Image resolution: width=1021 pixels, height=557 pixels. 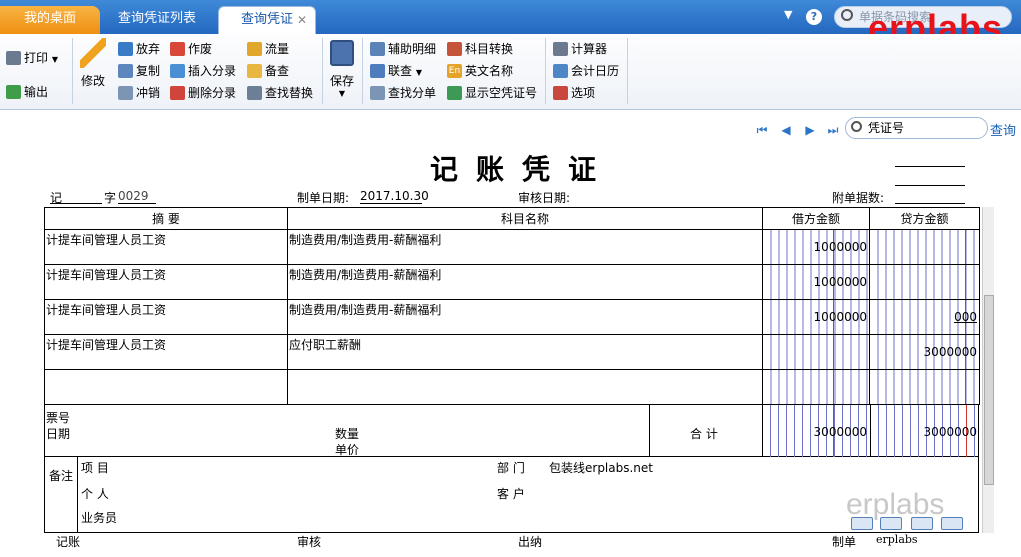 I want to click on show-empty-no-icon, so click(x=454, y=92).